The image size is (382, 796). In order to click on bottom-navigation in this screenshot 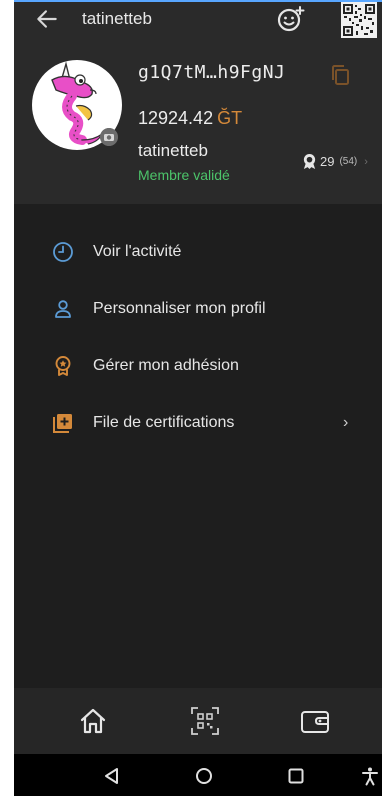, I will do `click(198, 721)`.